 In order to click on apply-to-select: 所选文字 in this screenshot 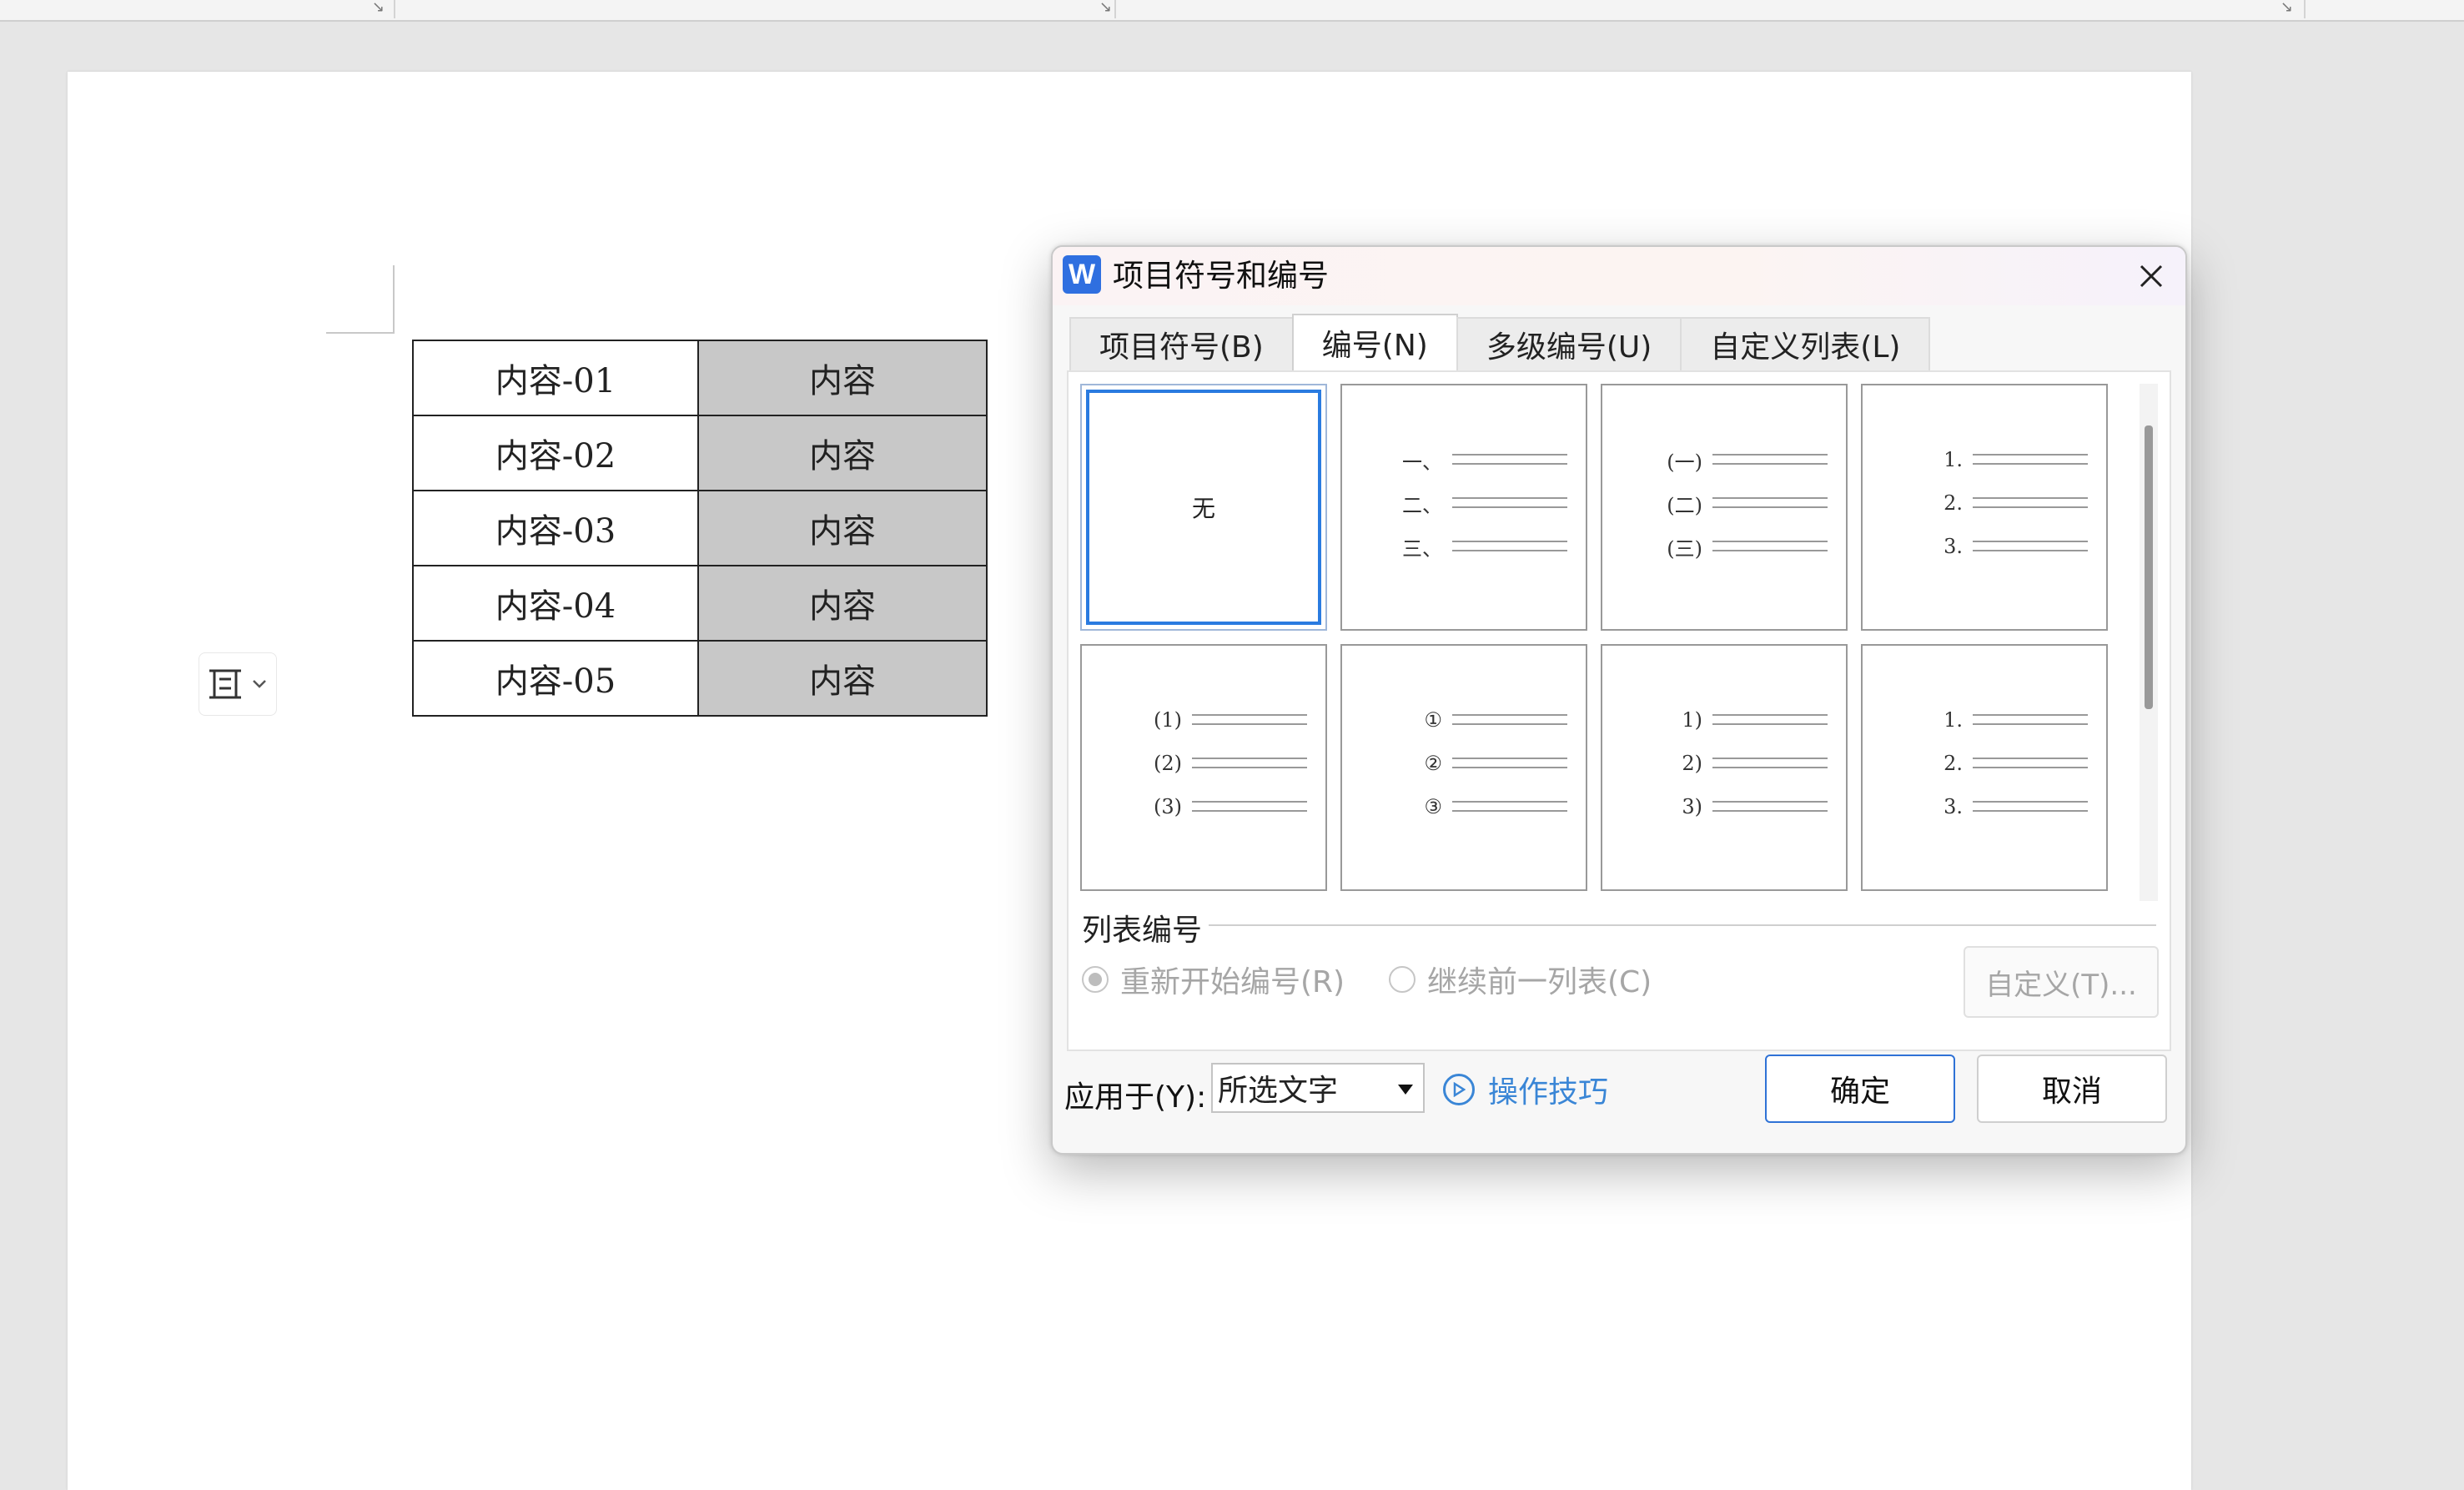, I will do `click(1318, 1088)`.